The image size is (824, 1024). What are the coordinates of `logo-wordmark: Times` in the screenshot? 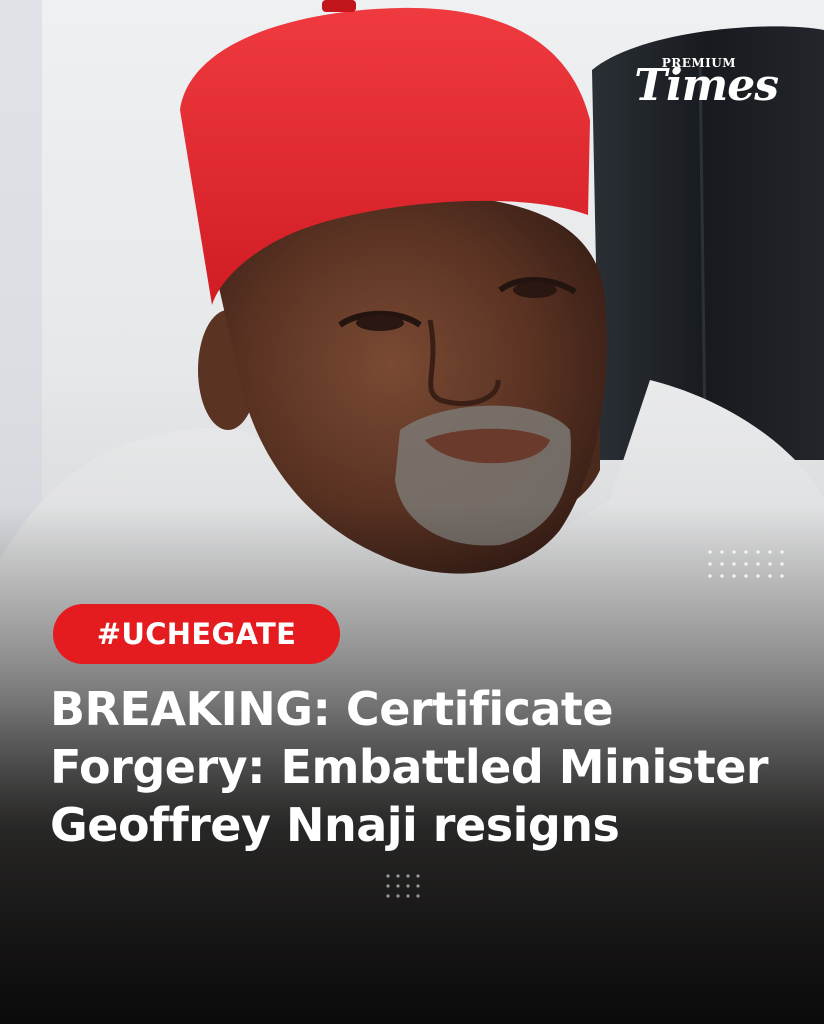 It's located at (706, 85).